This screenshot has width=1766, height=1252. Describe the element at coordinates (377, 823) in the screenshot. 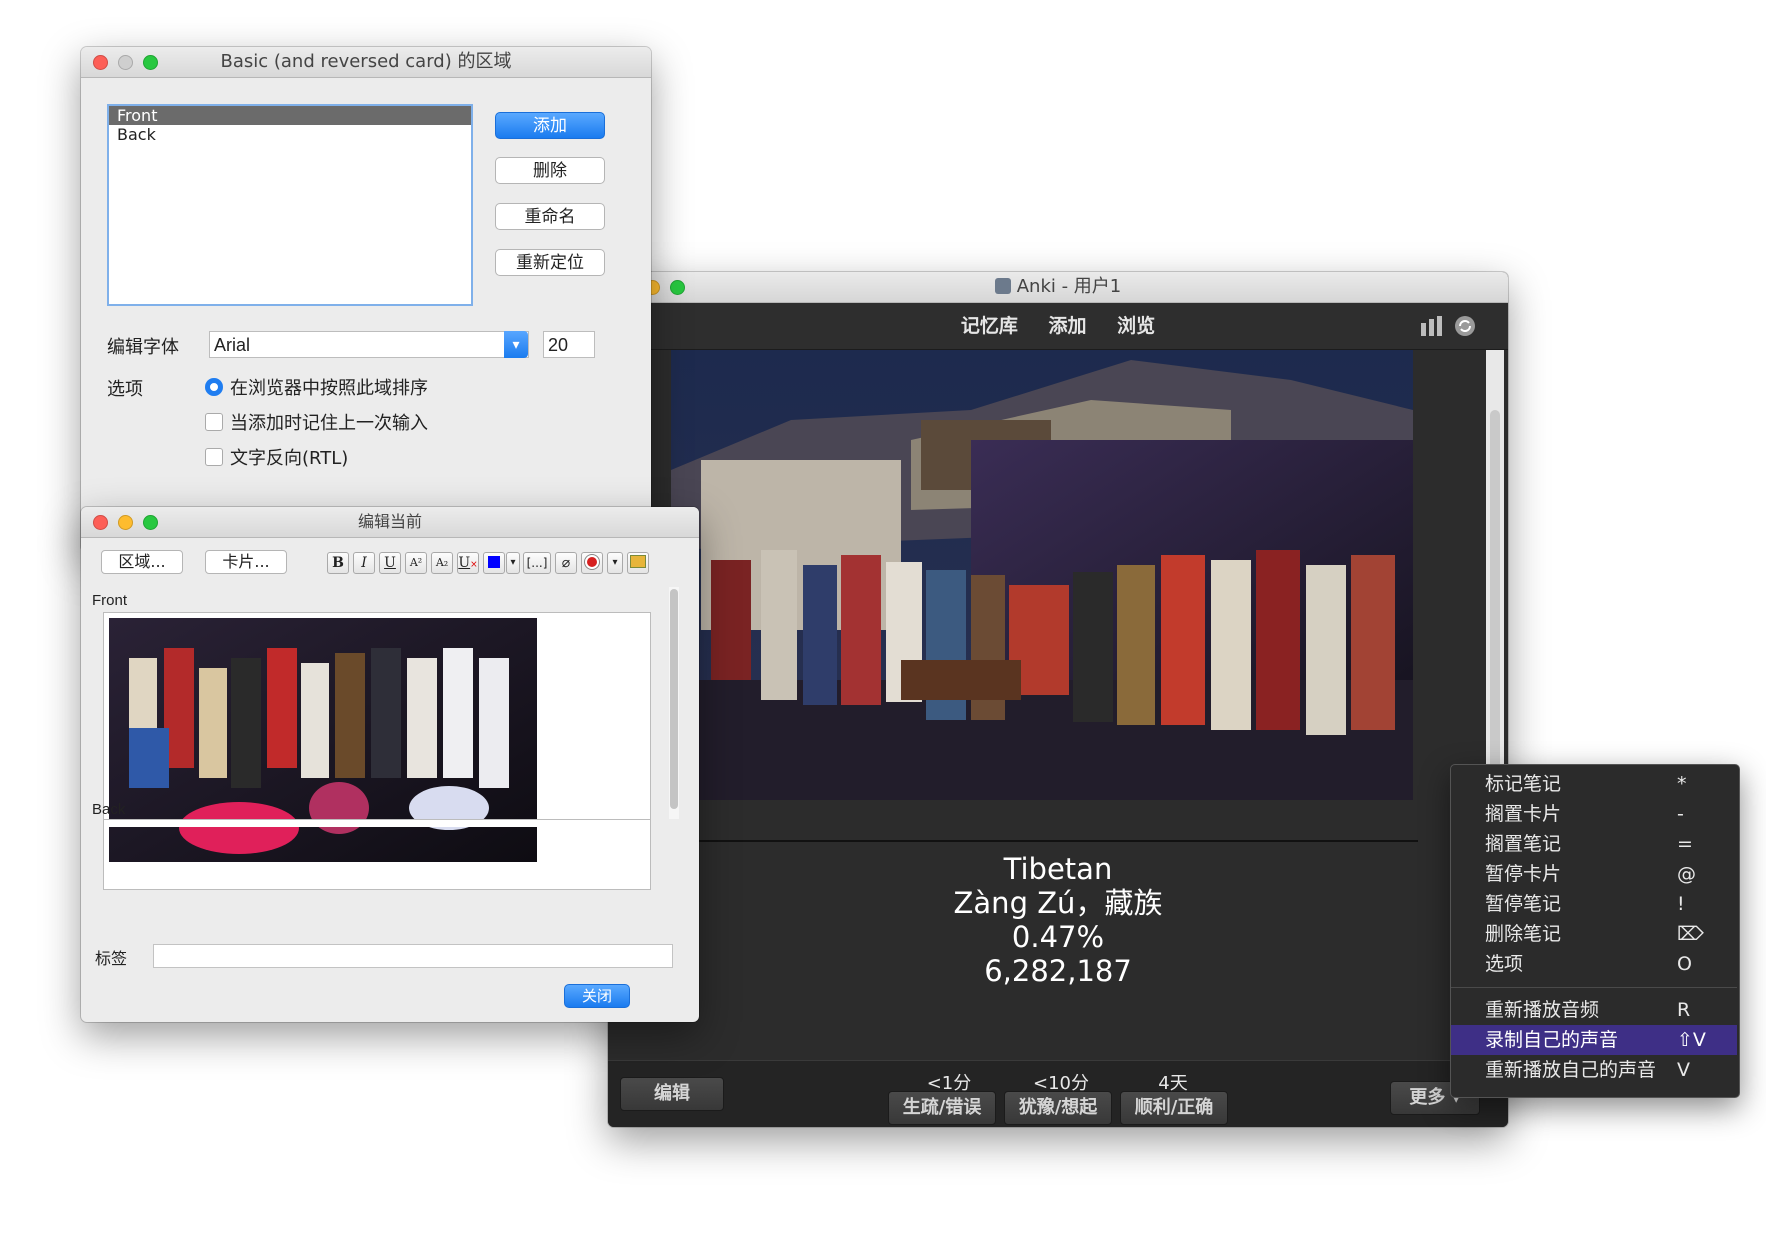

I see `back-field-editor` at that location.